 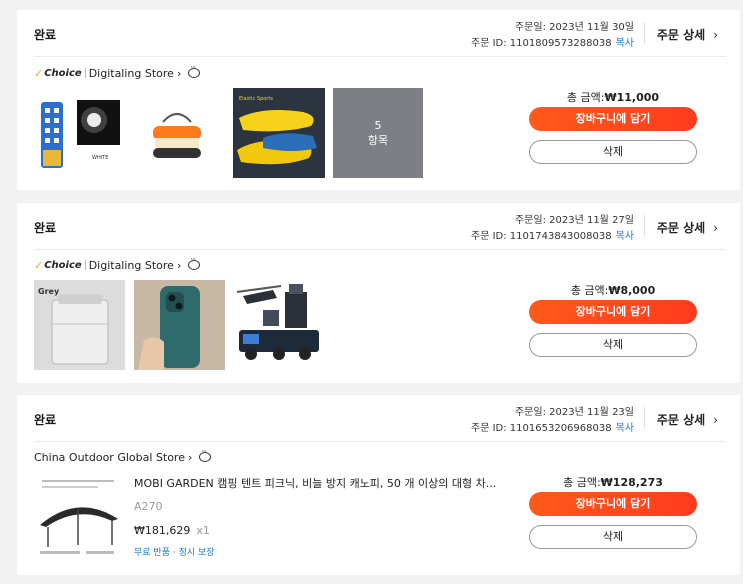 What do you see at coordinates (162, 530) in the screenshot?
I see `product-price-value: ₩181,629` at bounding box center [162, 530].